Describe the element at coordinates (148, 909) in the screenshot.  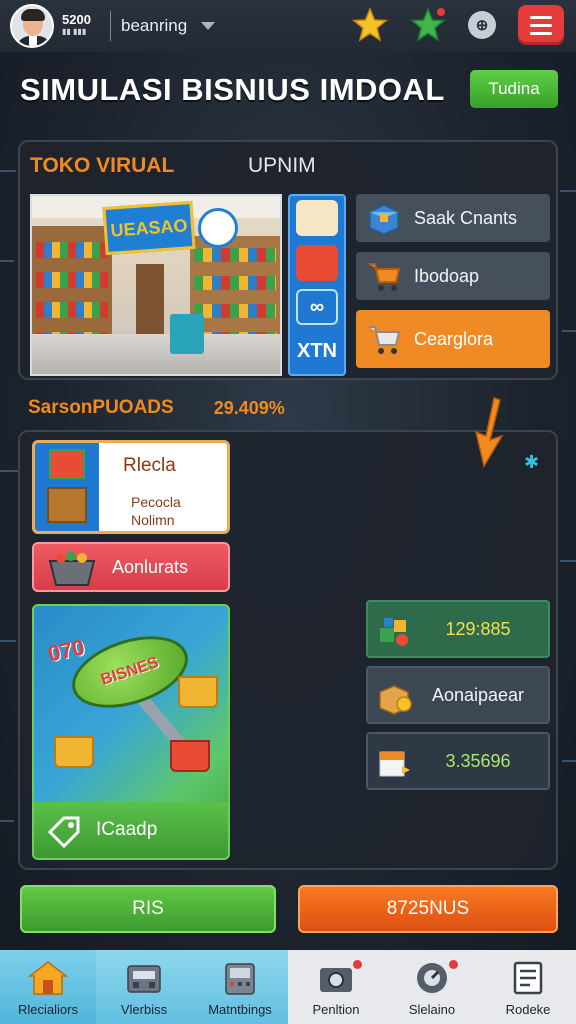
I see `primary-button: RIS` at that location.